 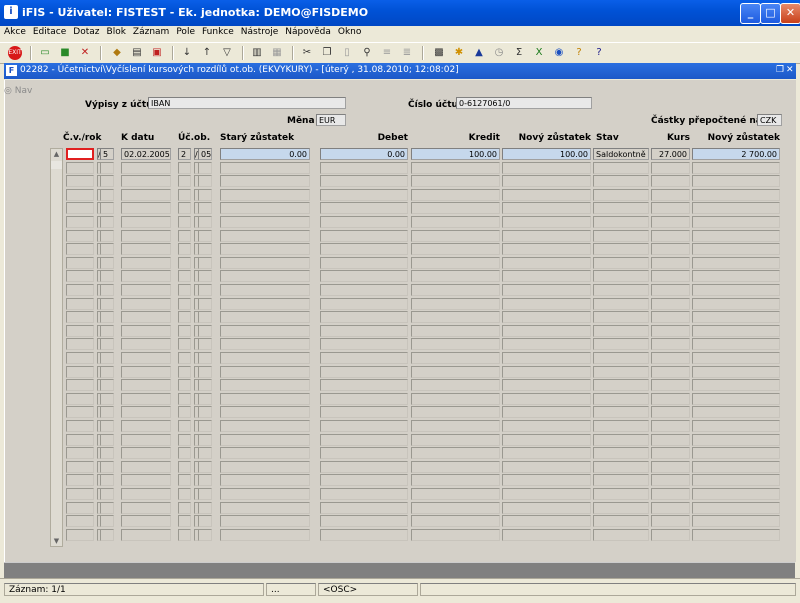 I want to click on sort-asc-icon: ↓, so click(x=187, y=53).